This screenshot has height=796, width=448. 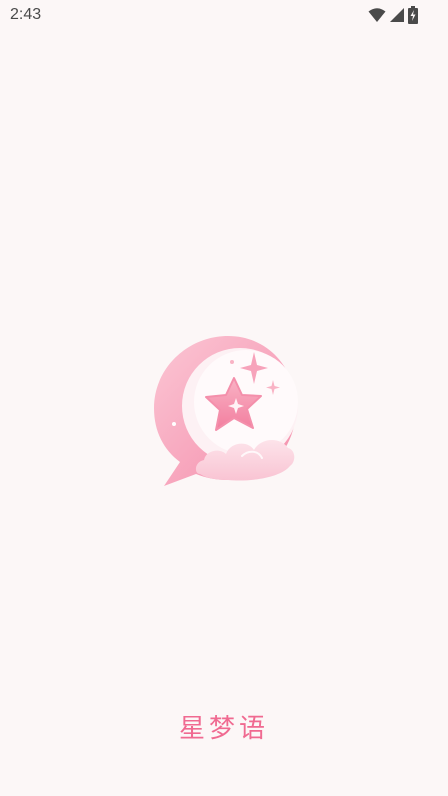 What do you see at coordinates (413, 15) in the screenshot?
I see `battery-charging-icon` at bounding box center [413, 15].